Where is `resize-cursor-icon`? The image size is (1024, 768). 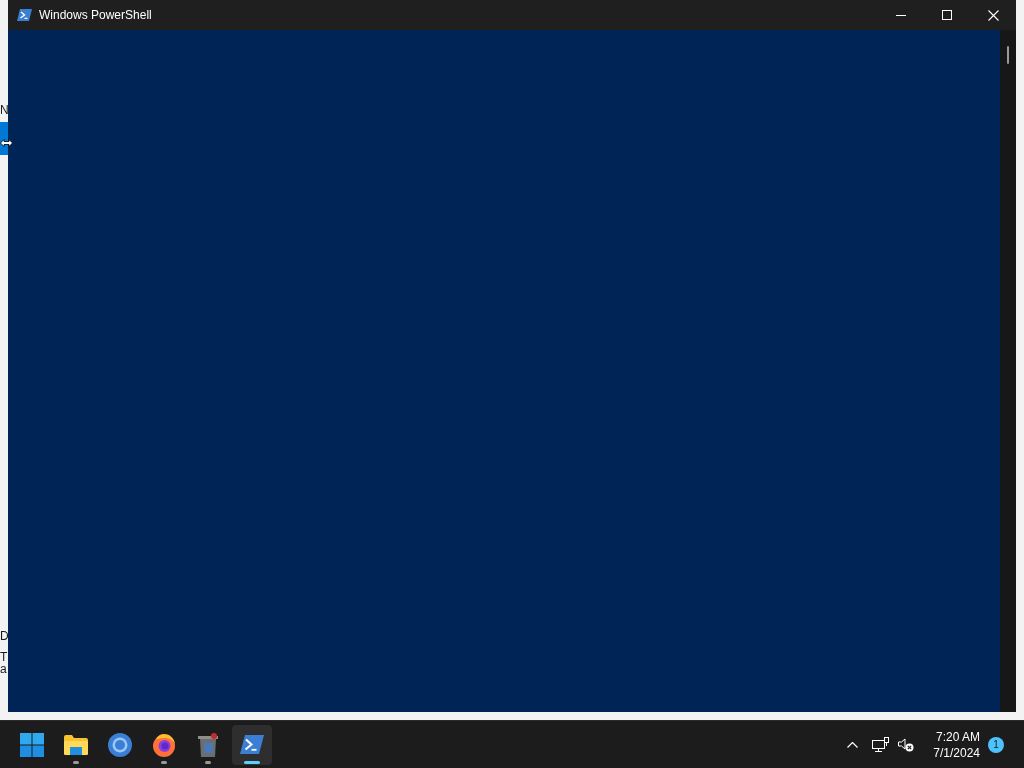
resize-cursor-icon is located at coordinates (6, 143).